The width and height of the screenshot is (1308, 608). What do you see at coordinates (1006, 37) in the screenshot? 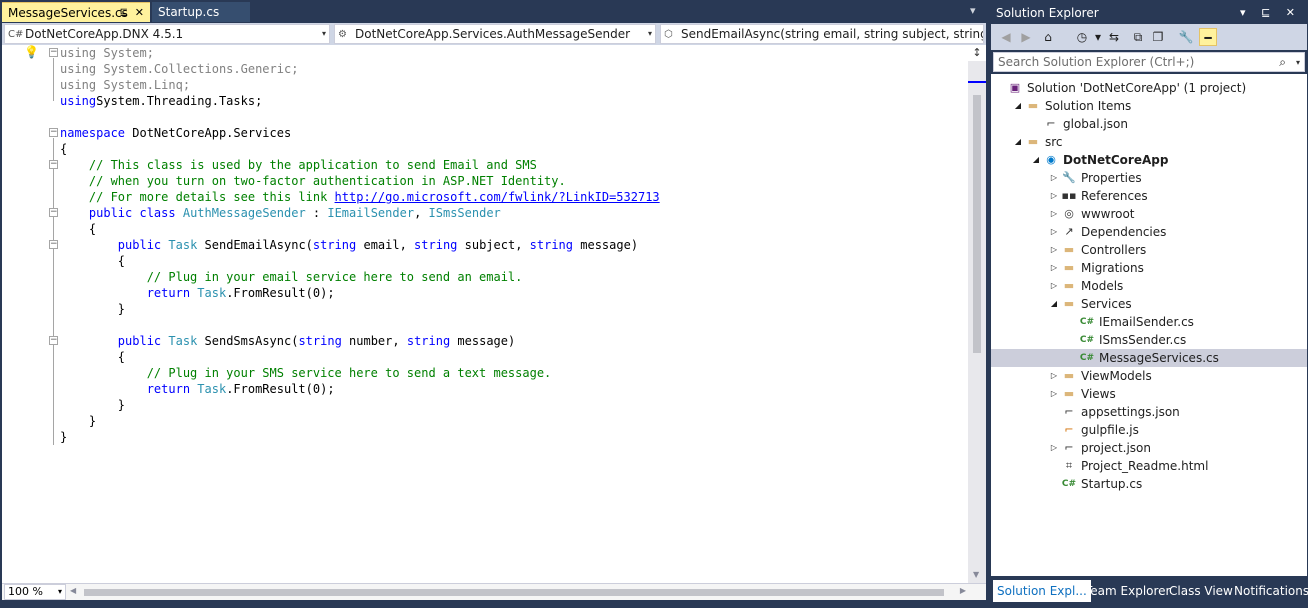
I see `back-icon: ◀` at bounding box center [1006, 37].